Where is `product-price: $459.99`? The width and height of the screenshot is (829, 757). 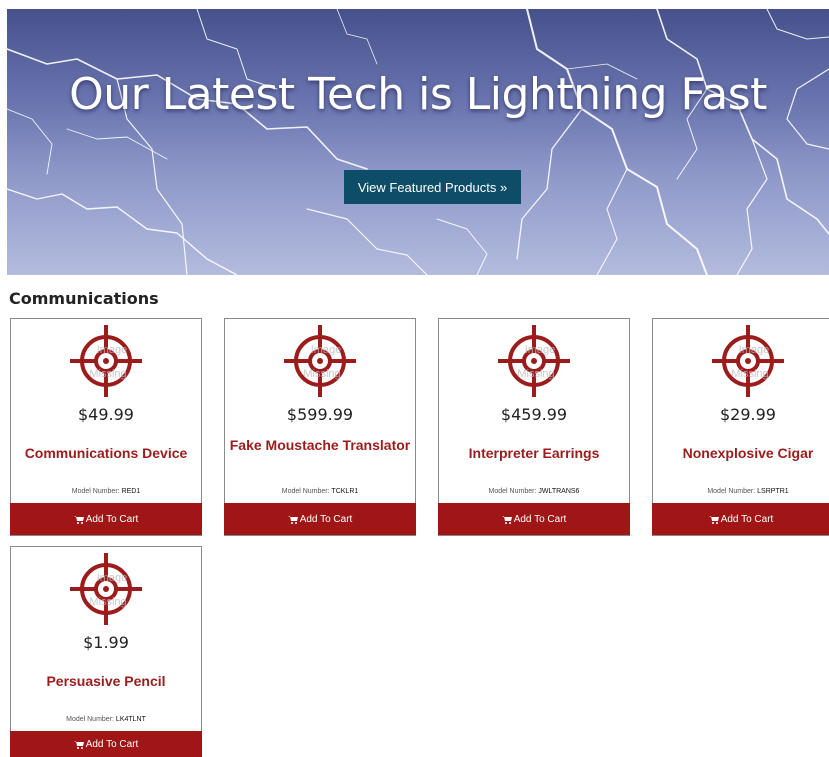
product-price: $459.99 is located at coordinates (534, 414).